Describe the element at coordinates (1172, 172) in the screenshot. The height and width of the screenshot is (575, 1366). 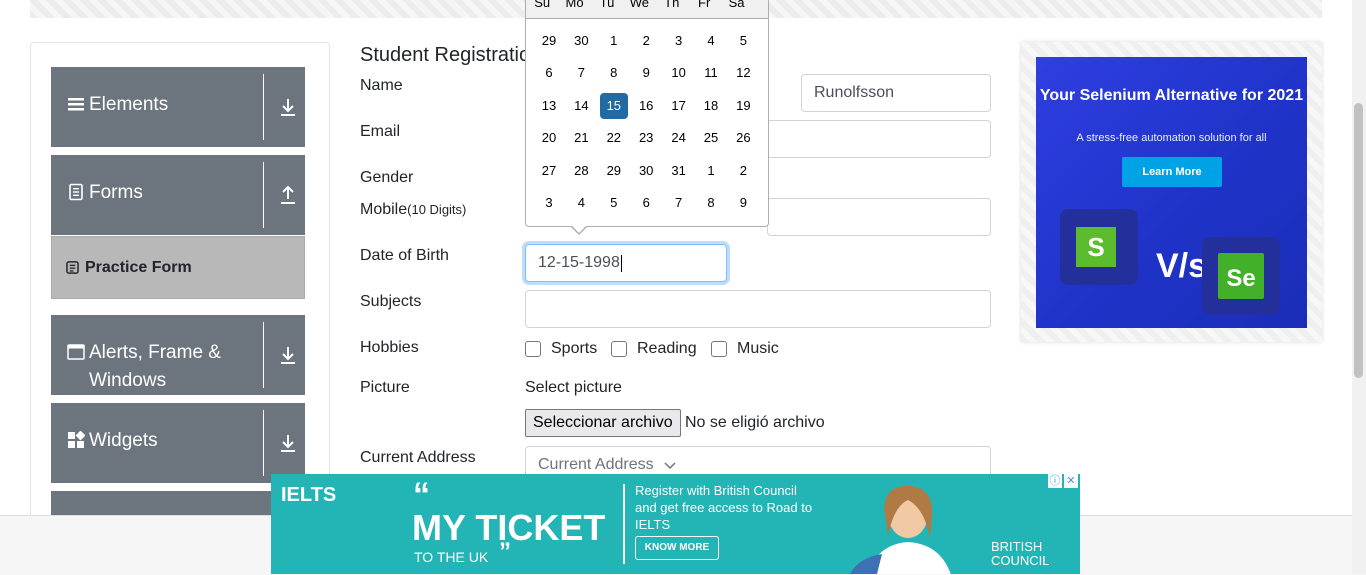
I see `learn-more-button: Learn More` at that location.